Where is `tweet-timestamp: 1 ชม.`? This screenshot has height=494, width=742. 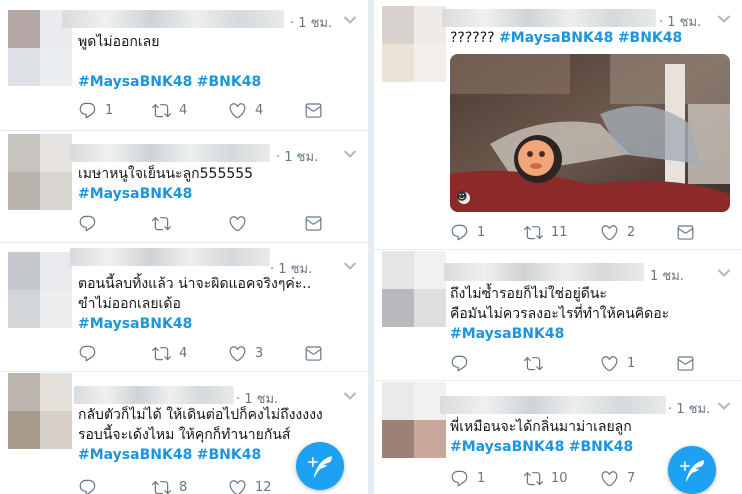 tweet-timestamp: 1 ชม. is located at coordinates (667, 275).